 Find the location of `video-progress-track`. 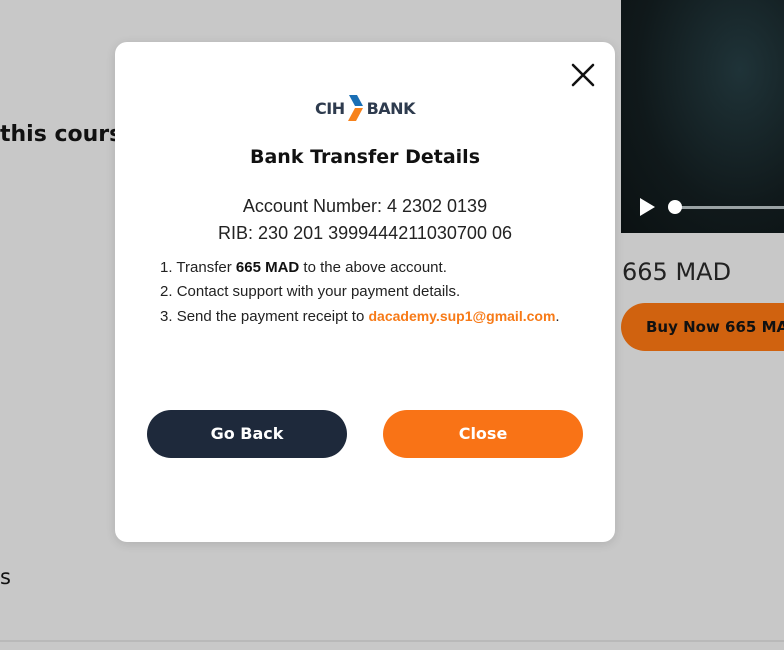

video-progress-track is located at coordinates (729, 207).